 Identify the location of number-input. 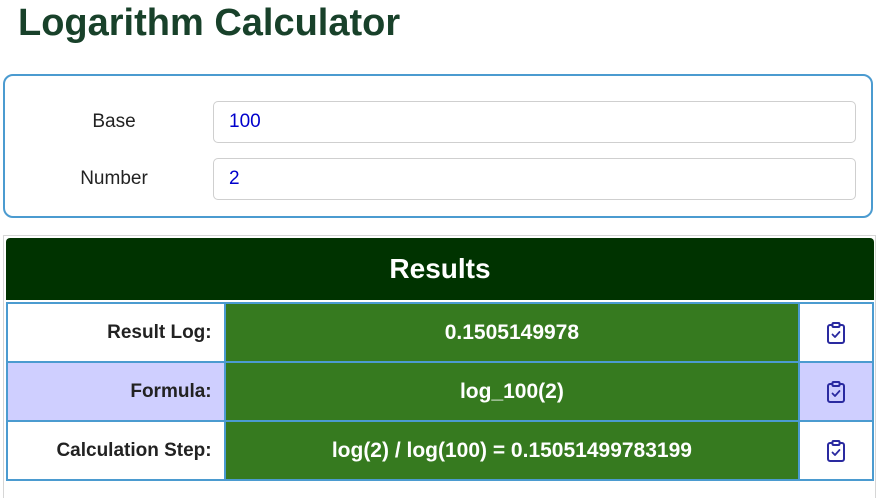
(534, 179).